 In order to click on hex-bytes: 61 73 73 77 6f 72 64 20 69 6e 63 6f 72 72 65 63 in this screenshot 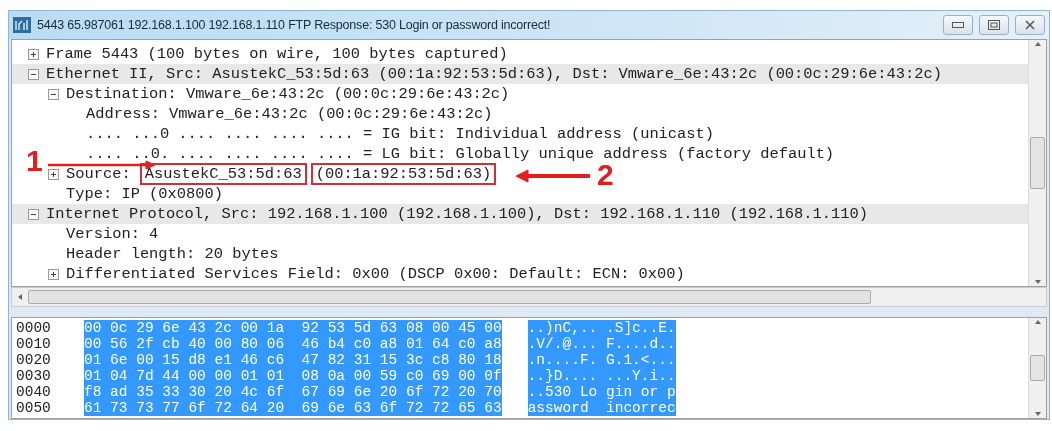, I will do `click(293, 408)`.